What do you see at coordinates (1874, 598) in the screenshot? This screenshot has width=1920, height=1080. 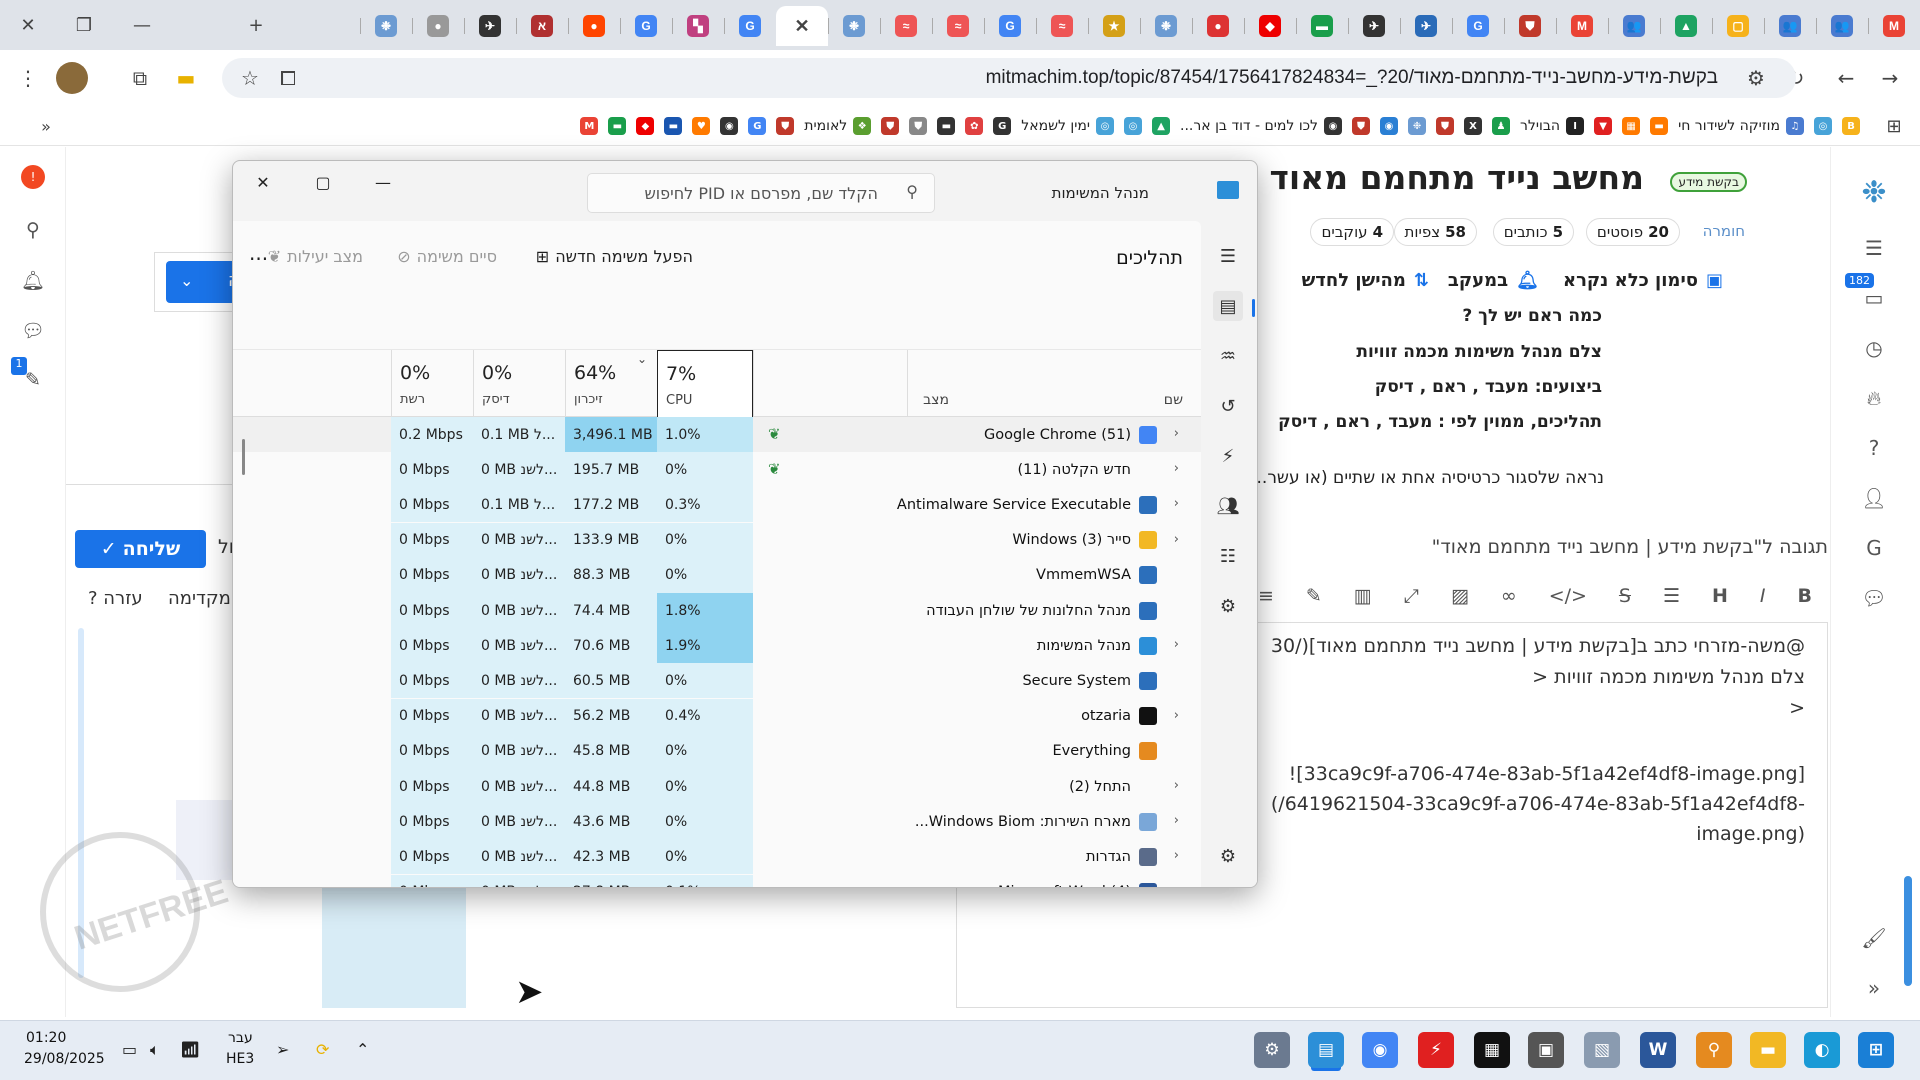 I see `chat-bubble-icon: 💬︎` at bounding box center [1874, 598].